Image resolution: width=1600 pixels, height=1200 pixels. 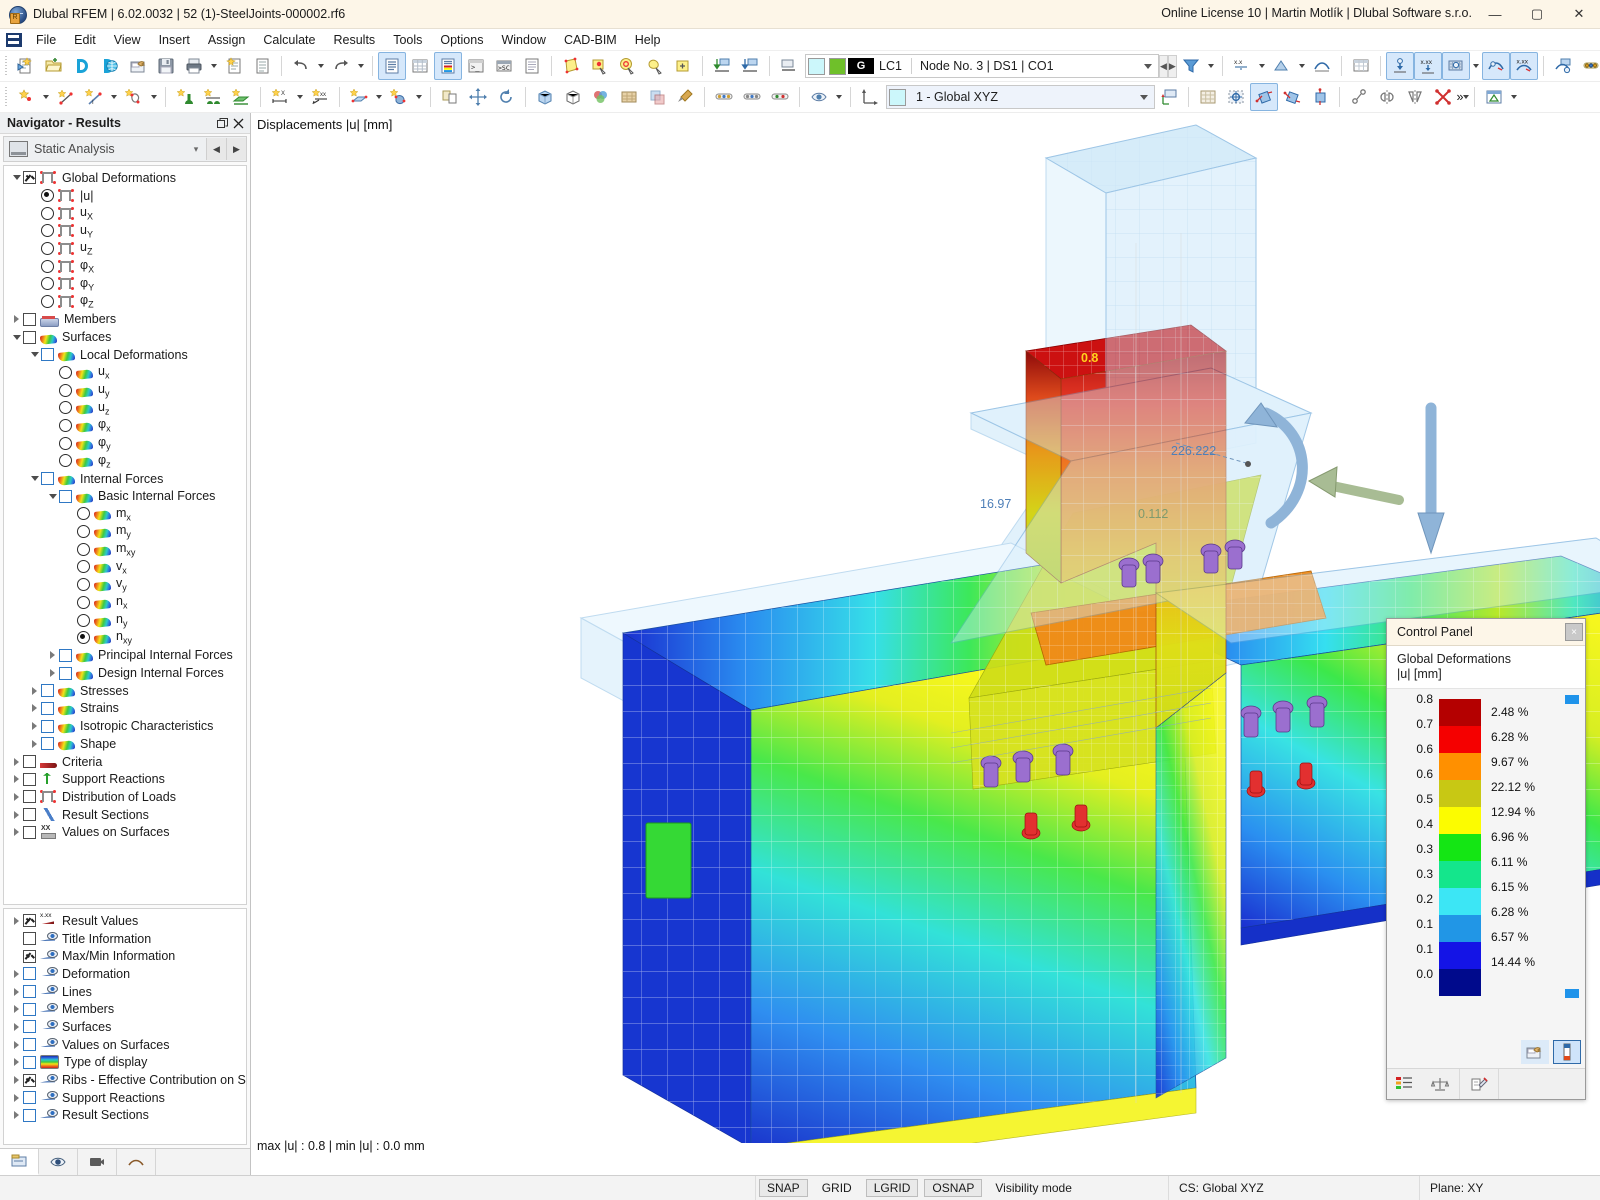 I want to click on legend-color-bars, so click(x=1460, y=847).